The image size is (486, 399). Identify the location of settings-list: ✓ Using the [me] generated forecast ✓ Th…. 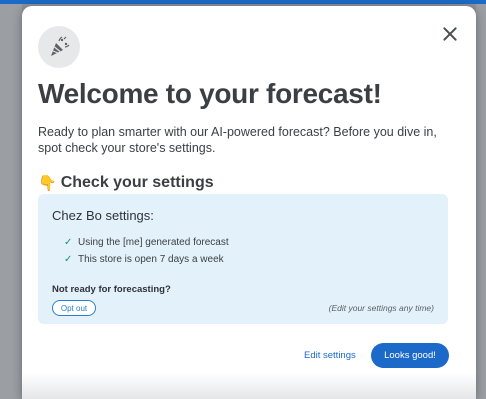
(146, 251).